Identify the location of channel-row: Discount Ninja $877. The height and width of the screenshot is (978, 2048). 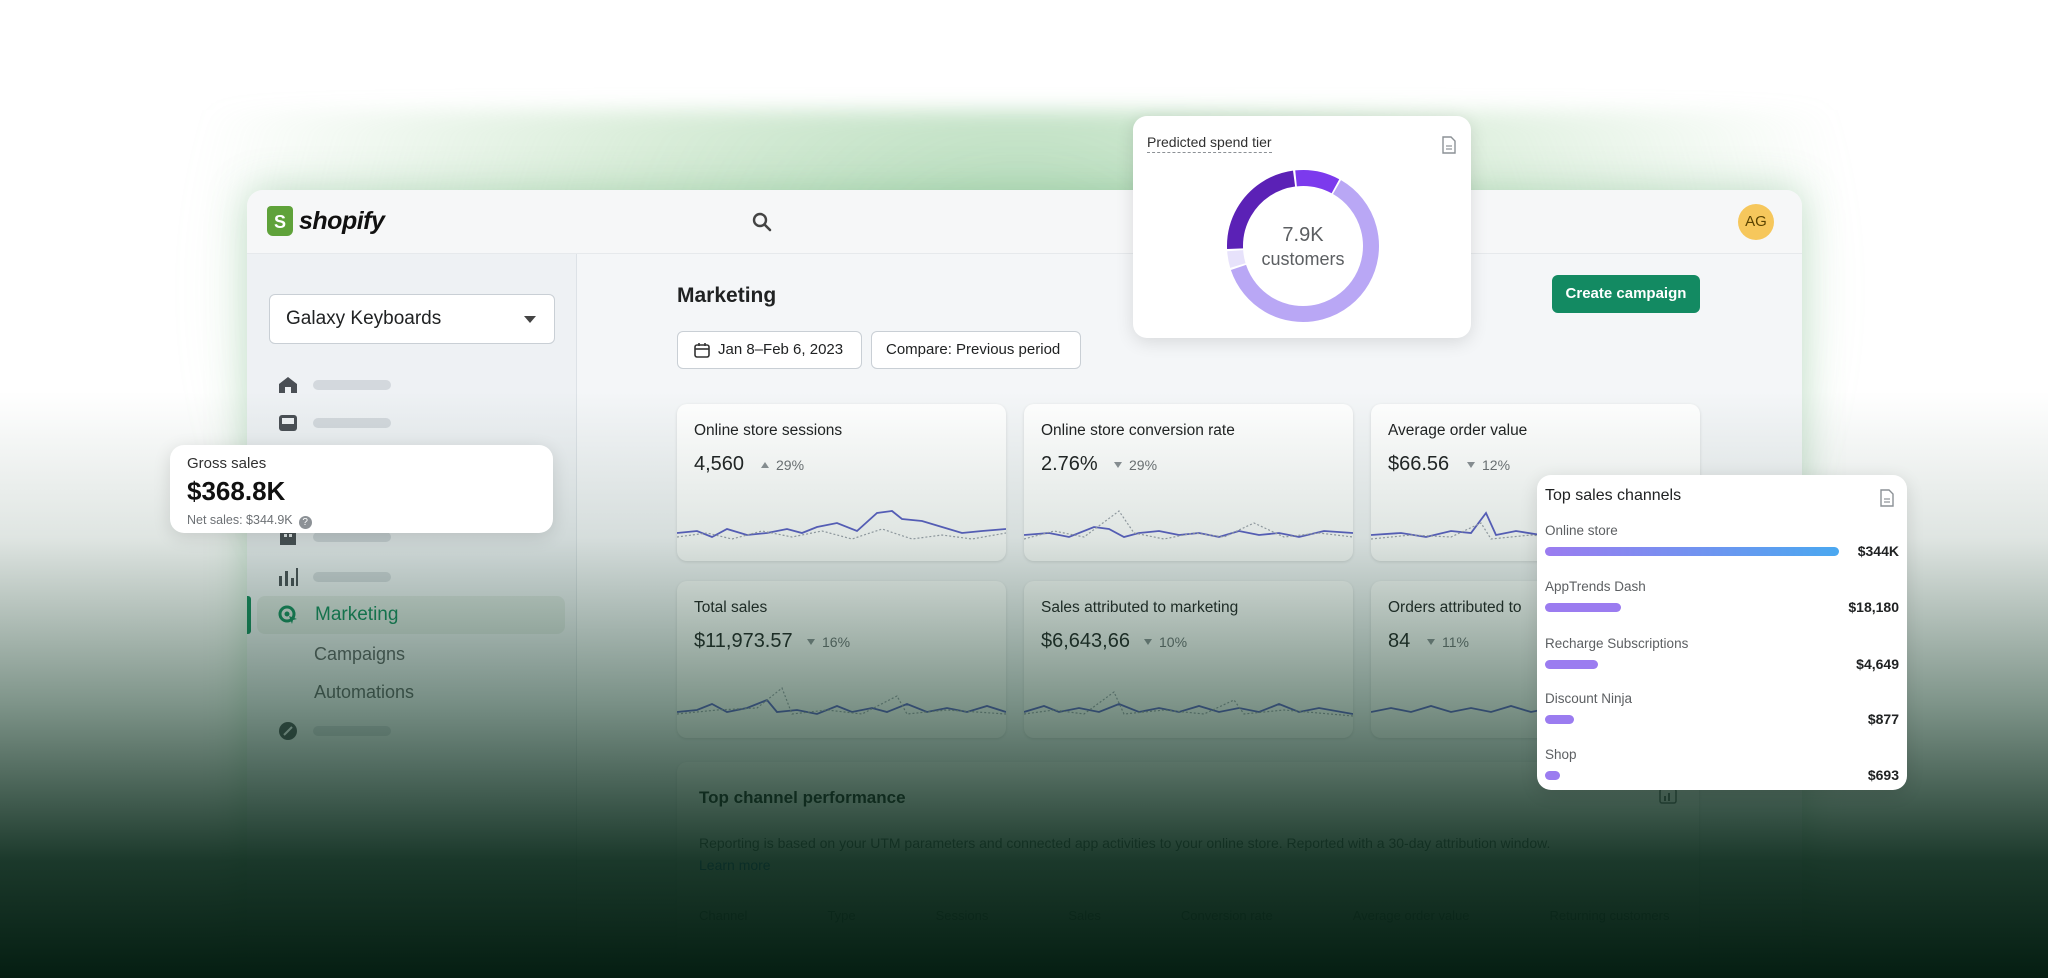
(1722, 709).